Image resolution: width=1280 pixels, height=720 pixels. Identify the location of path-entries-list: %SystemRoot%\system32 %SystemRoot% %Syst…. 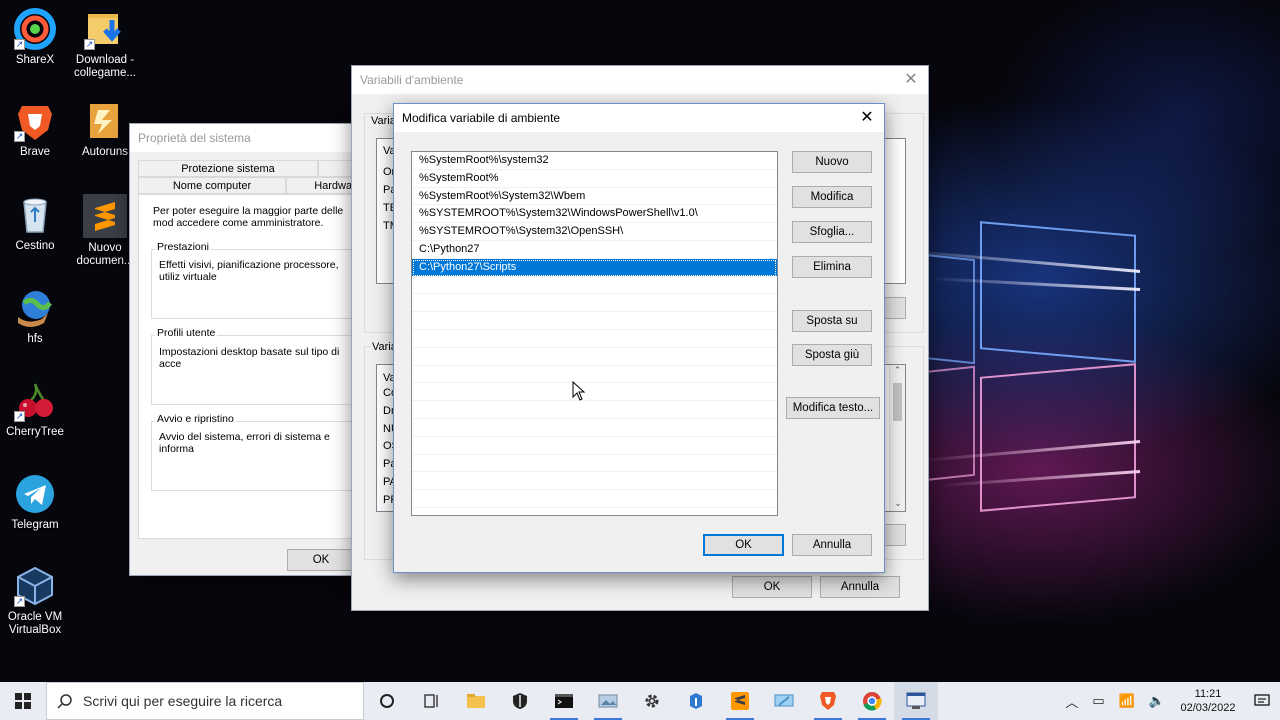
(594, 333).